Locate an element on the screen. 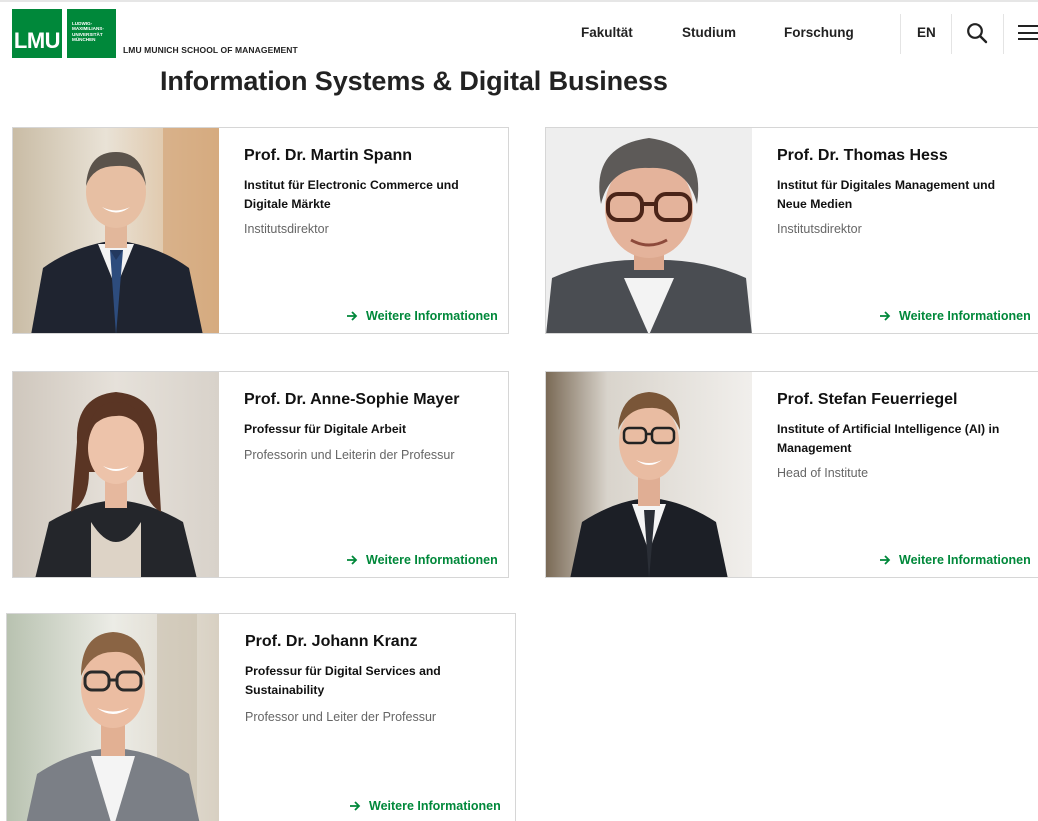 The height and width of the screenshot is (821, 1038). position-title: Professor und Leiter der Professur is located at coordinates (341, 717).